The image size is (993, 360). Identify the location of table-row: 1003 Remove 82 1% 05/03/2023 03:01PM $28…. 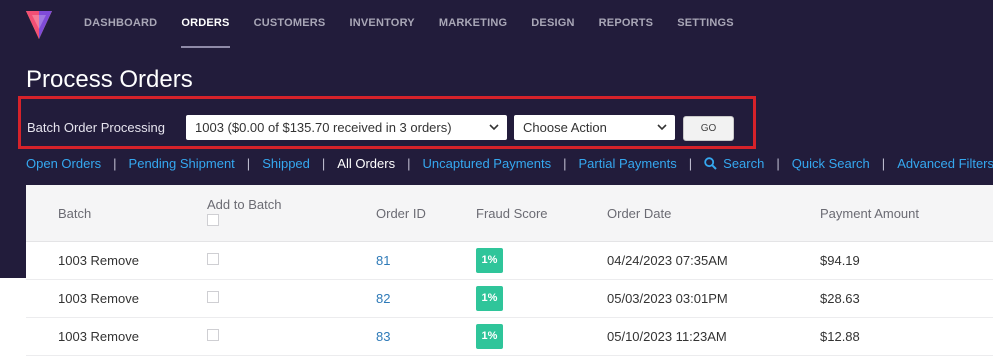
(509, 299).